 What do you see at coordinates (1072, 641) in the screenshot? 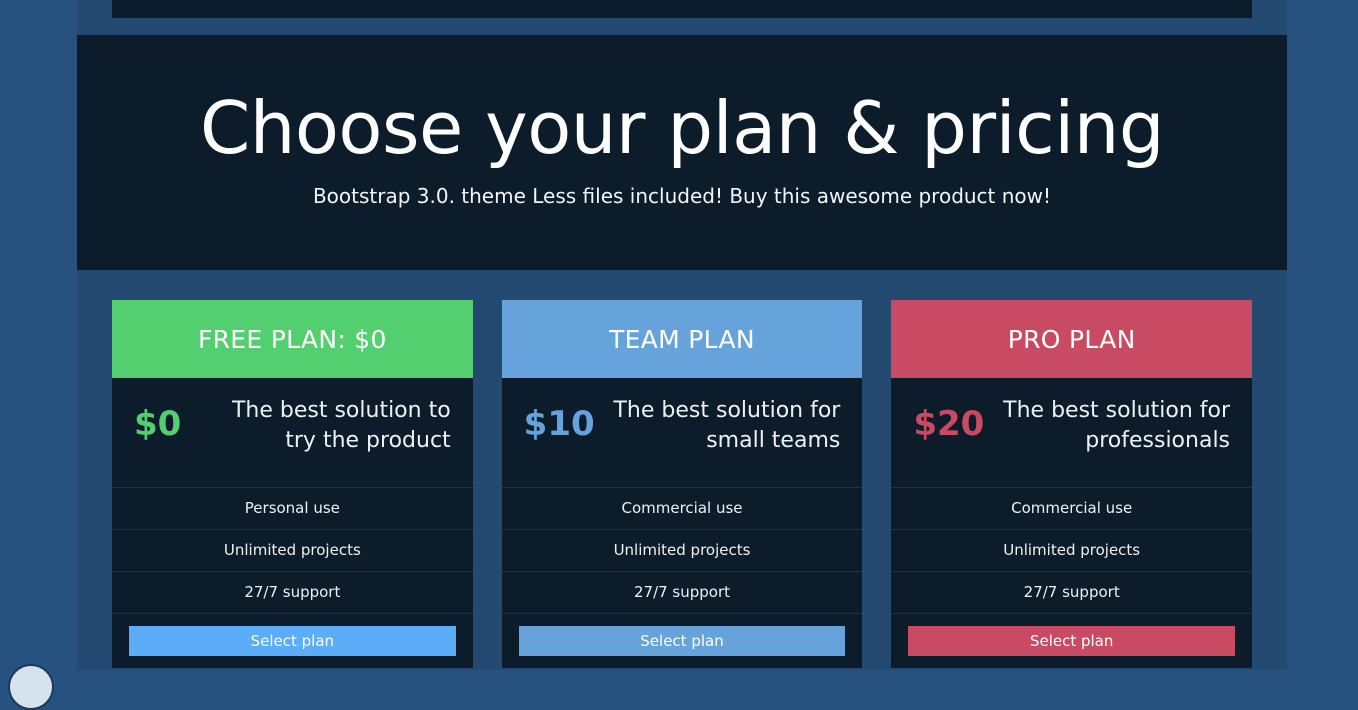
I see `select-plan-button-pro: Select plan` at bounding box center [1072, 641].